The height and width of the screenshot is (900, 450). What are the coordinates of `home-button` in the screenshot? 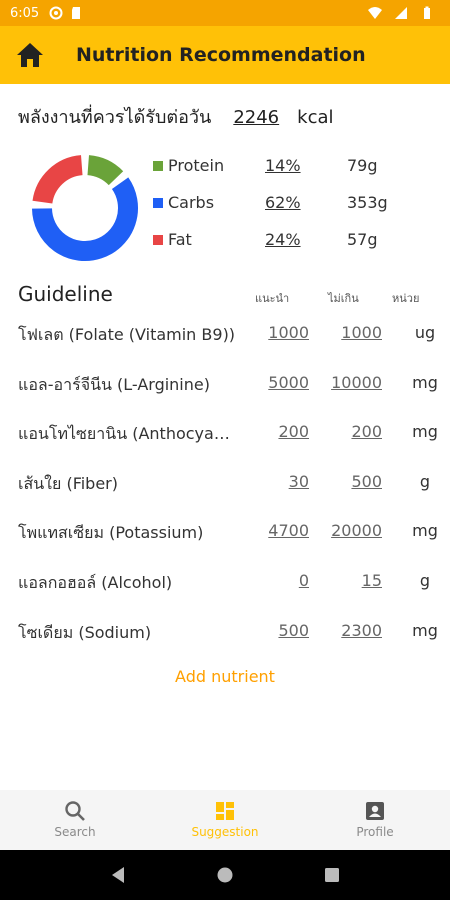 It's located at (30, 55).